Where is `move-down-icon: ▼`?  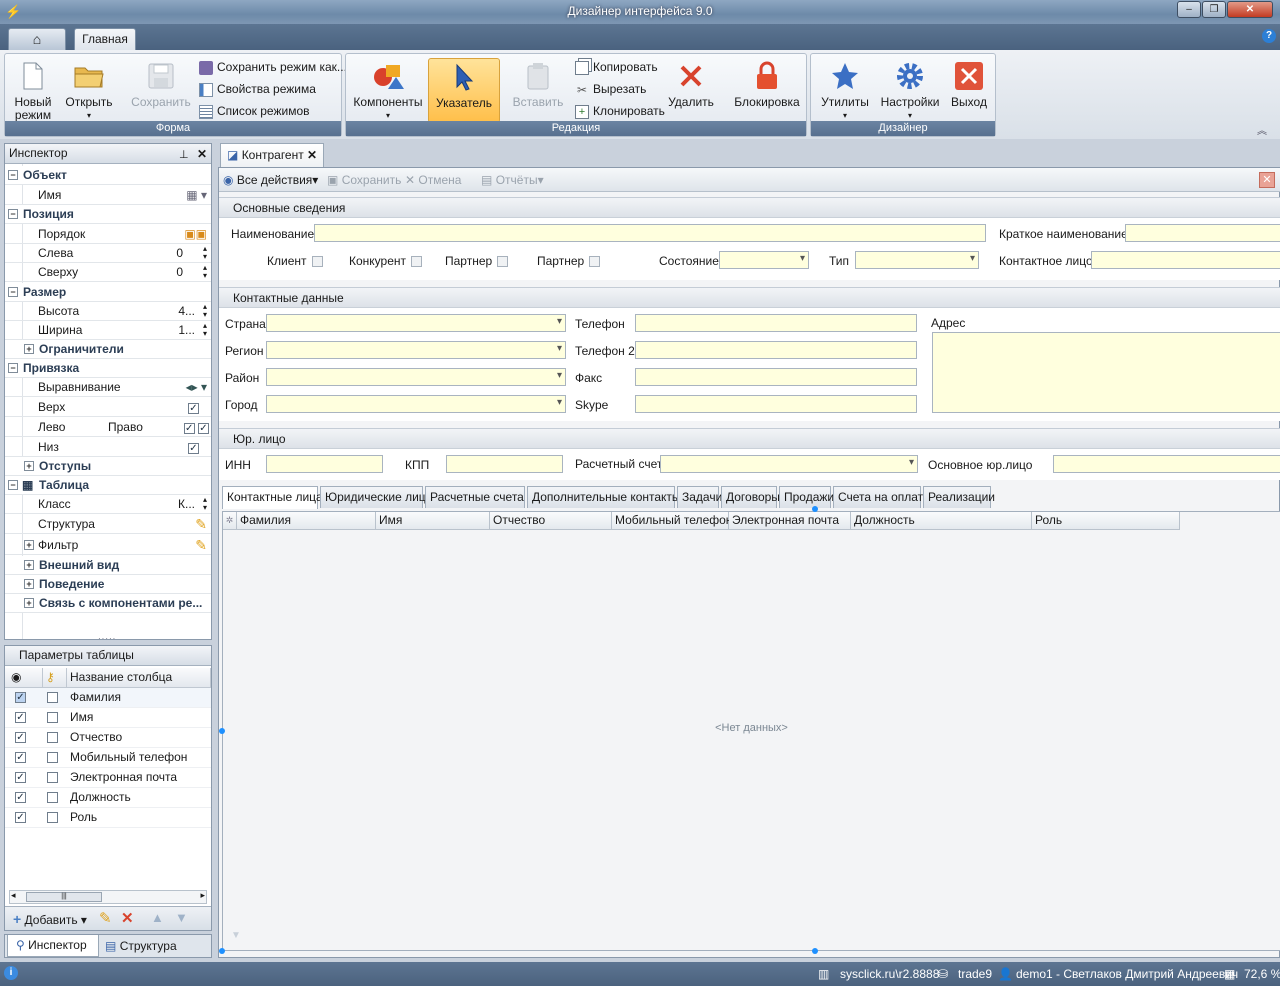 move-down-icon: ▼ is located at coordinates (181, 917).